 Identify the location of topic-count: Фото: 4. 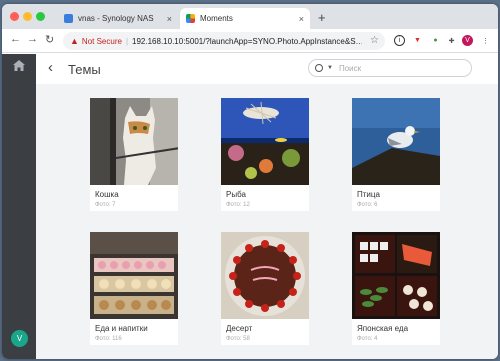
(367, 339).